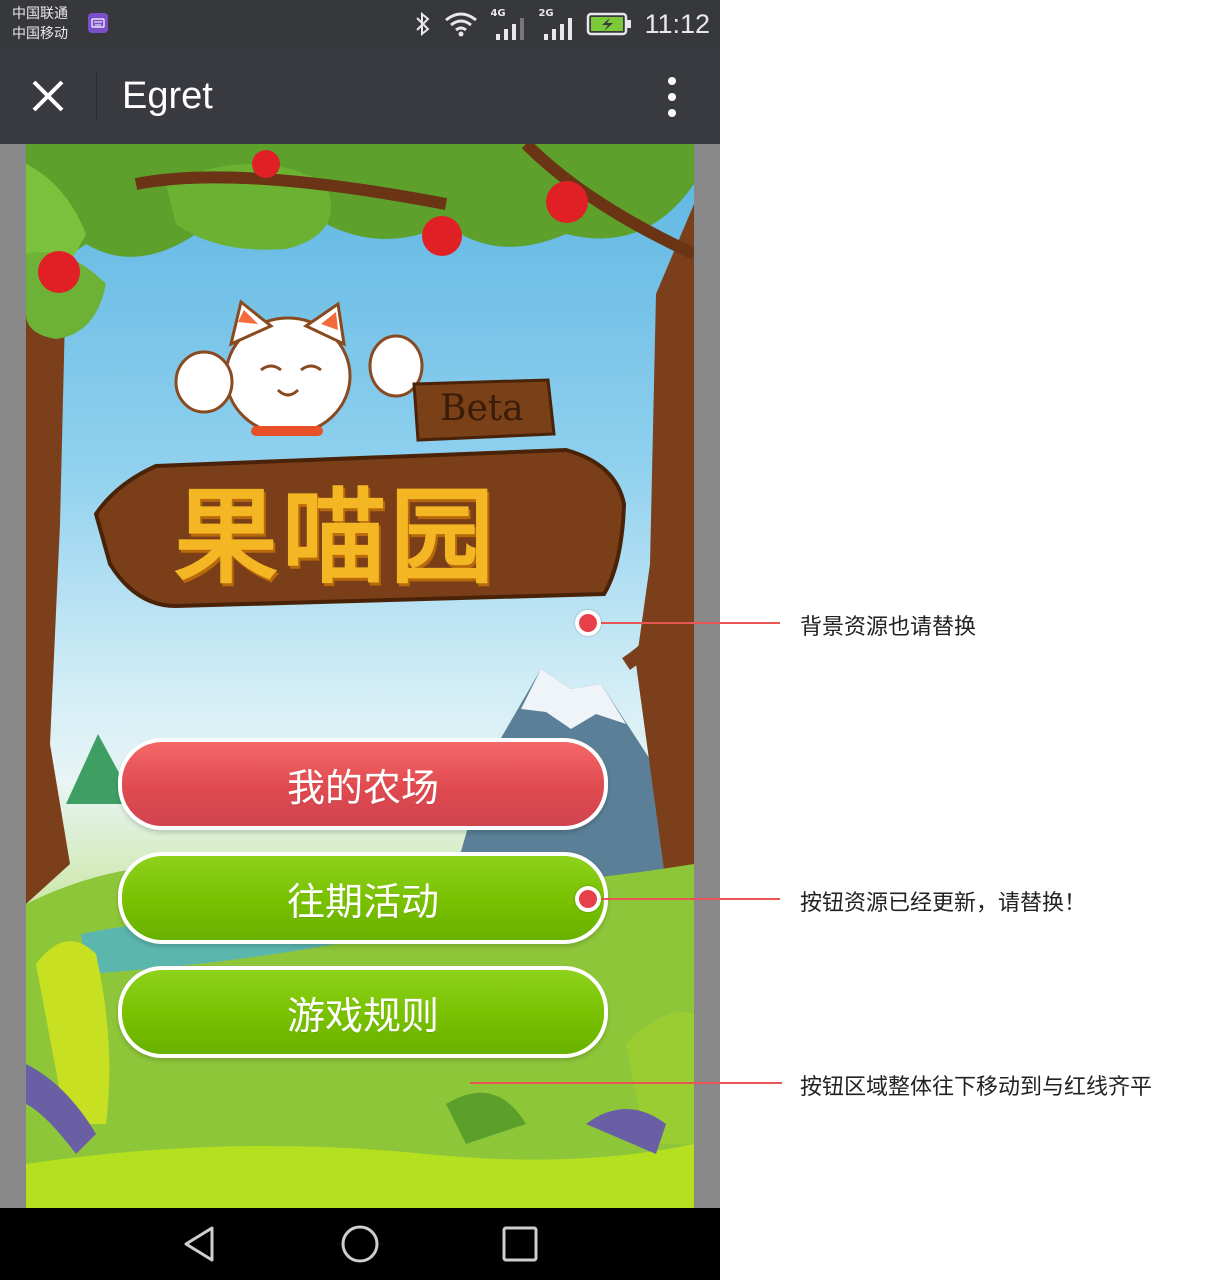 The height and width of the screenshot is (1280, 1217). I want to click on keyboard-icon, so click(98, 23).